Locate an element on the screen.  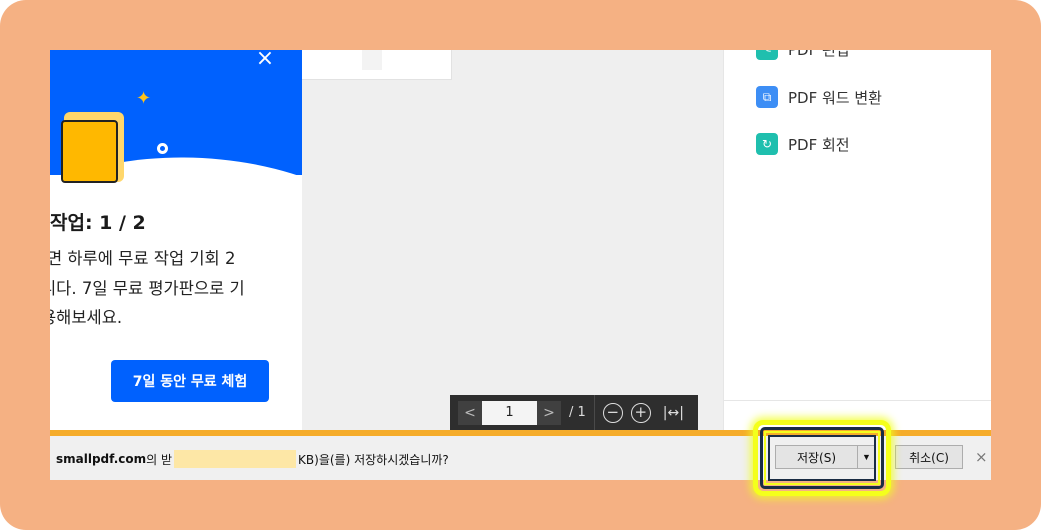
prev-page-button: < is located at coordinates (470, 412).